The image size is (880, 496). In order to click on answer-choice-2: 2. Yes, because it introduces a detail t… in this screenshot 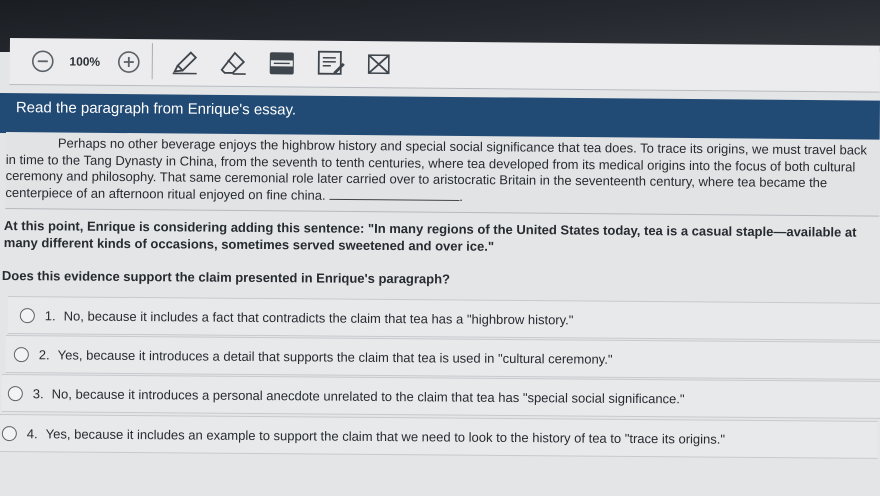, I will do `click(442, 357)`.